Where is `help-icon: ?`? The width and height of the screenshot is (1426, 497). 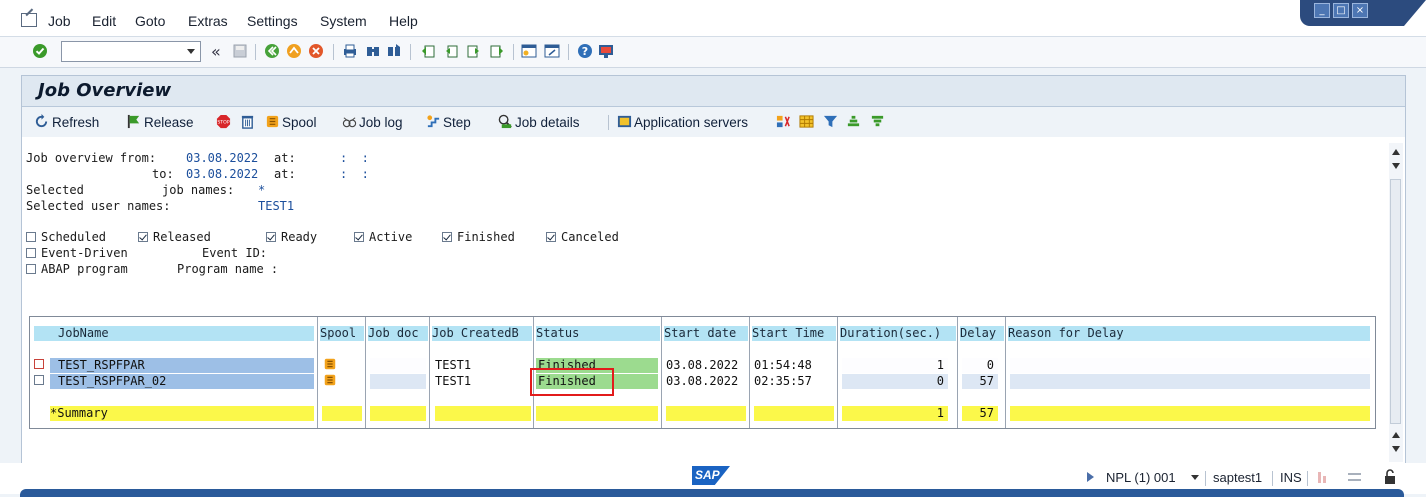
help-icon: ? is located at coordinates (585, 51).